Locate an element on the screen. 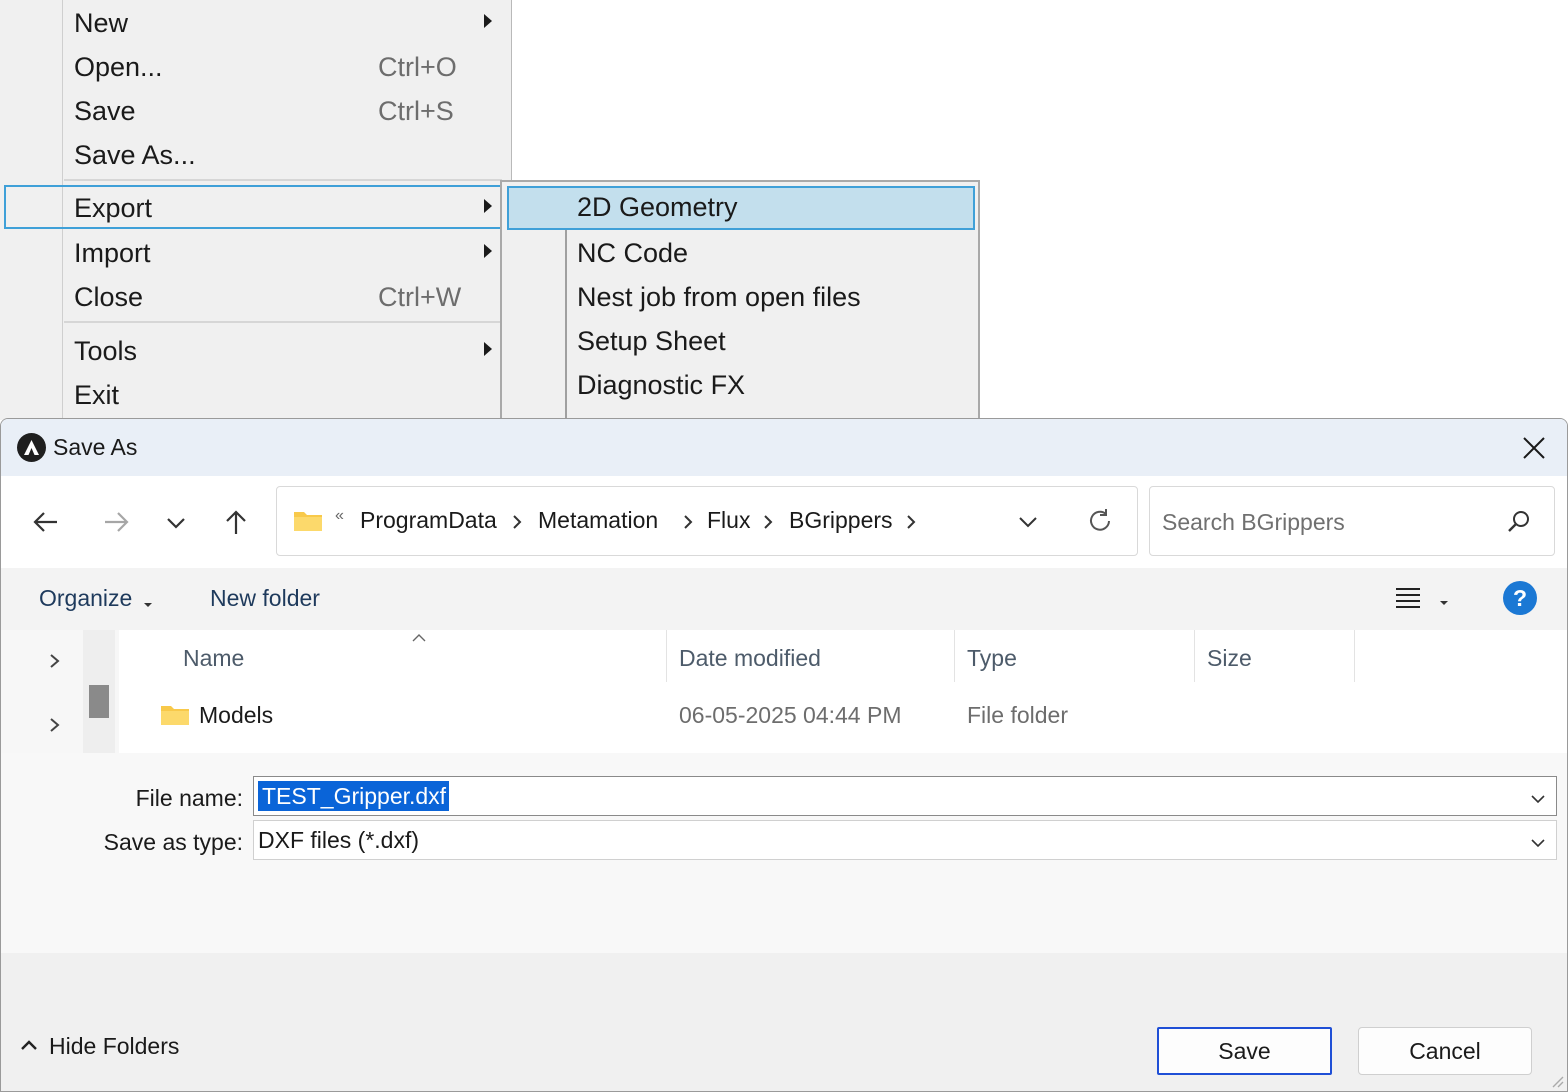 The width and height of the screenshot is (1568, 1092). breadcrumb-flux: Flux is located at coordinates (728, 520).